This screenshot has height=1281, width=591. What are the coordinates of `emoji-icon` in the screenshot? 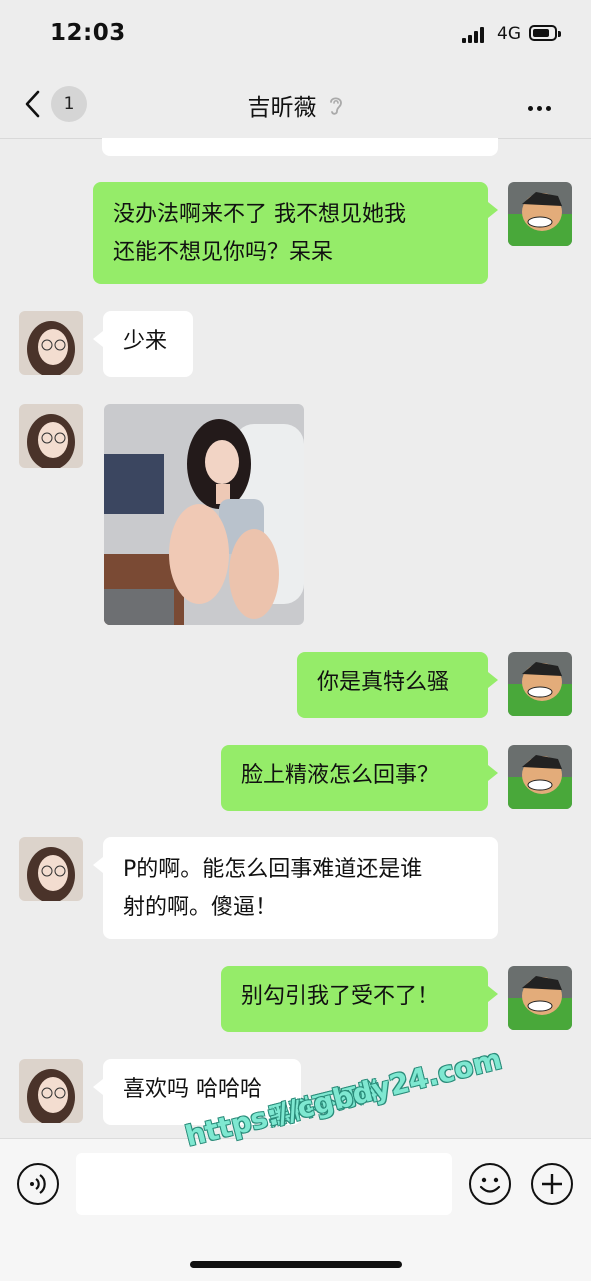 It's located at (490, 1185).